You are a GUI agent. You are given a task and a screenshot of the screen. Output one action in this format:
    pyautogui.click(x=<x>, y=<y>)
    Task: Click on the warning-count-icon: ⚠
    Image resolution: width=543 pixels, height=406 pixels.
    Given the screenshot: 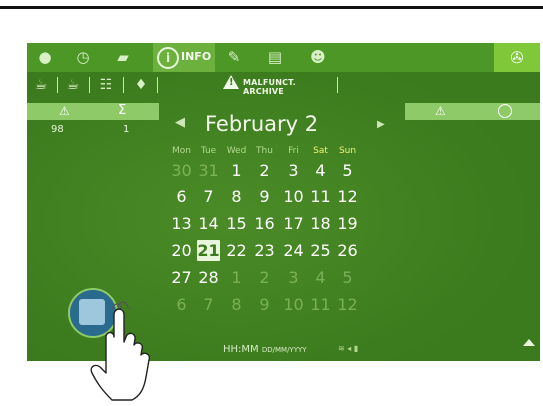 What is the action you would take?
    pyautogui.click(x=64, y=111)
    